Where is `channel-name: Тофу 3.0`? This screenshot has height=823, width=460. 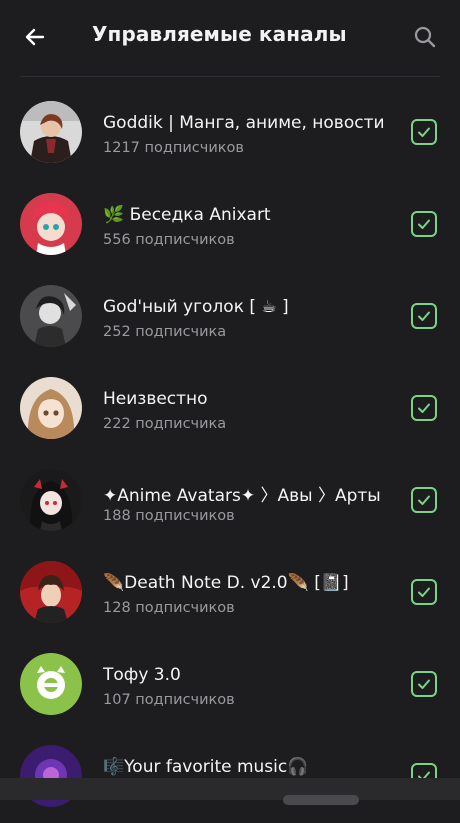 channel-name: Тофу 3.0 is located at coordinates (142, 675).